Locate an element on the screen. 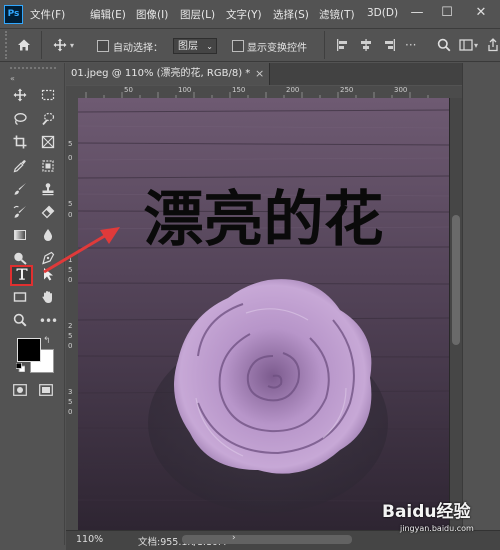 Image resolution: width=500 pixels, height=550 pixels. history-brush-tool is located at coordinates (20, 213).